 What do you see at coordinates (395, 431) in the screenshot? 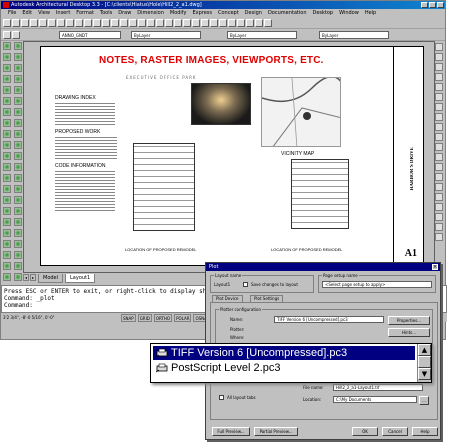
I see `cancel-button: Cancel` at bounding box center [395, 431].